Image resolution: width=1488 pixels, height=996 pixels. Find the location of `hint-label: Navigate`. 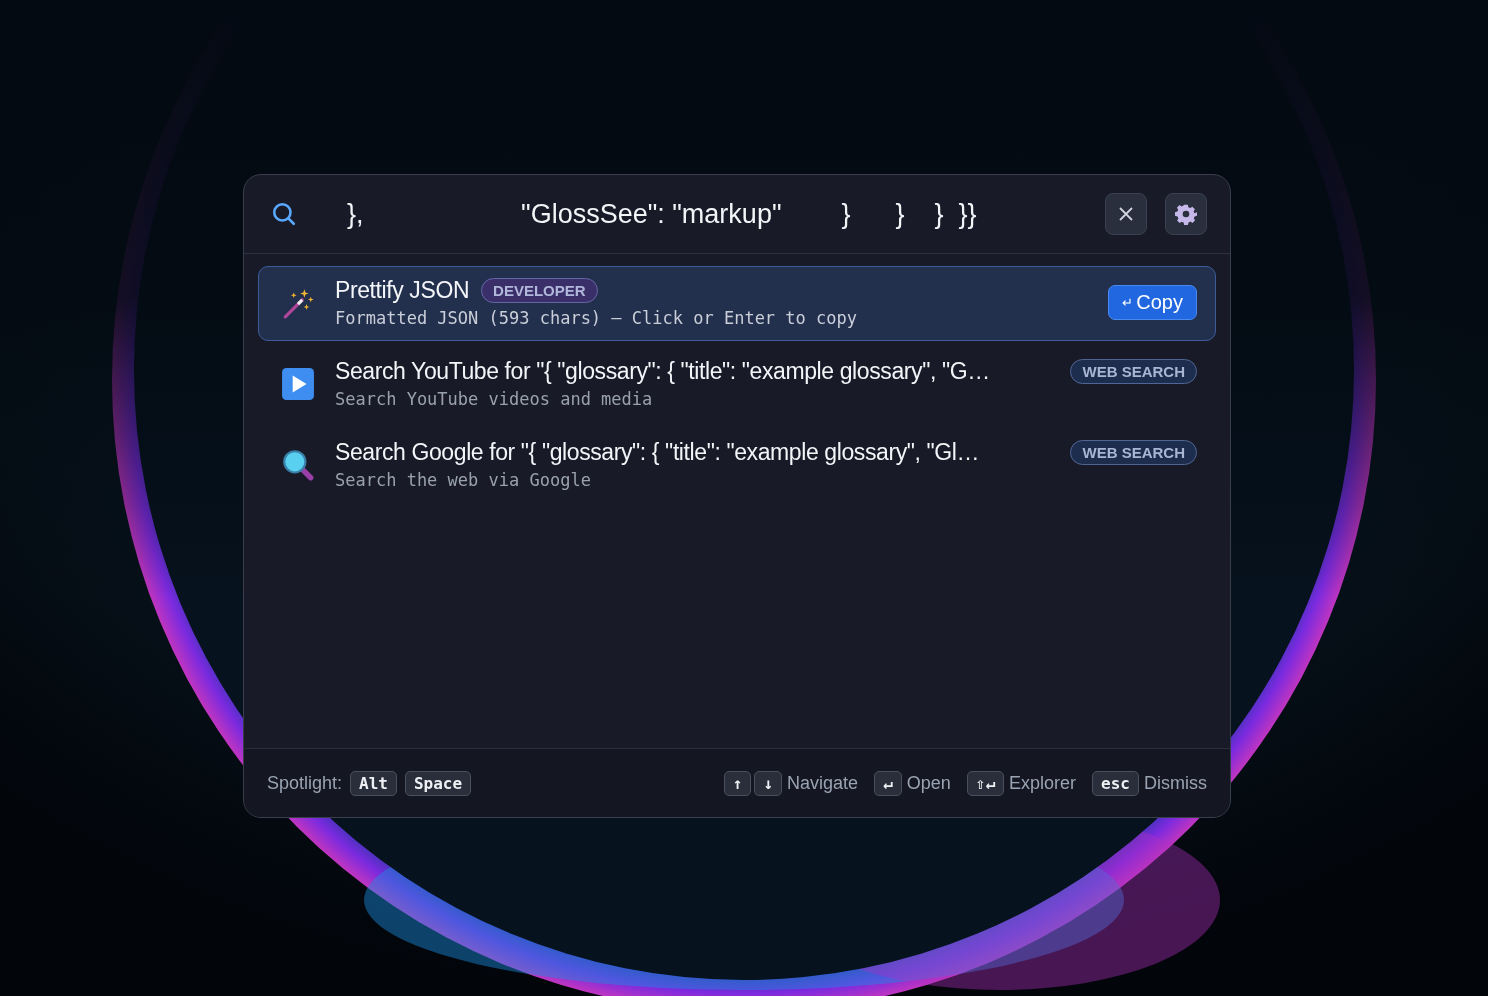

hint-label: Navigate is located at coordinates (823, 783).